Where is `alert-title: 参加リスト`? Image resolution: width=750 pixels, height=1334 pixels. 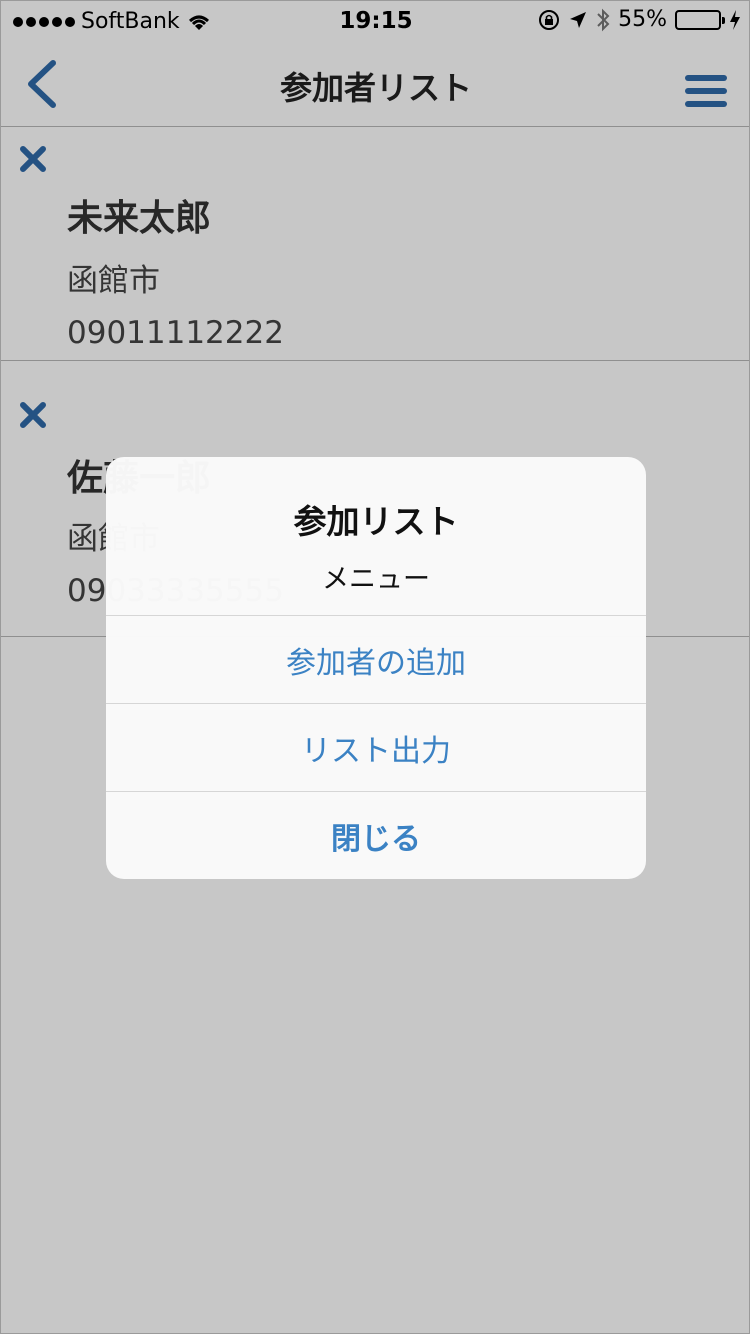 alert-title: 参加リスト is located at coordinates (376, 521).